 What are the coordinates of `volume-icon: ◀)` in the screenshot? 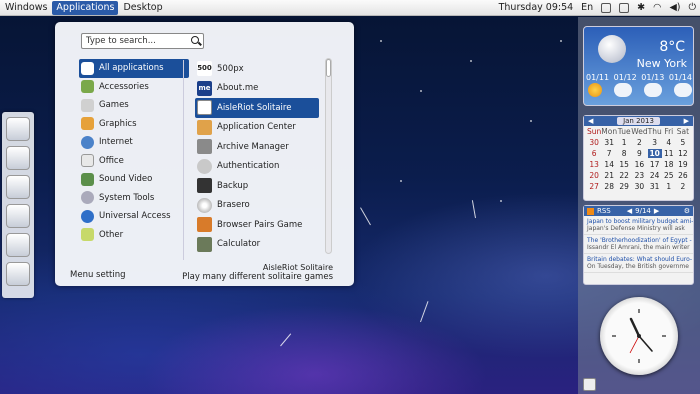 It's located at (674, 7).